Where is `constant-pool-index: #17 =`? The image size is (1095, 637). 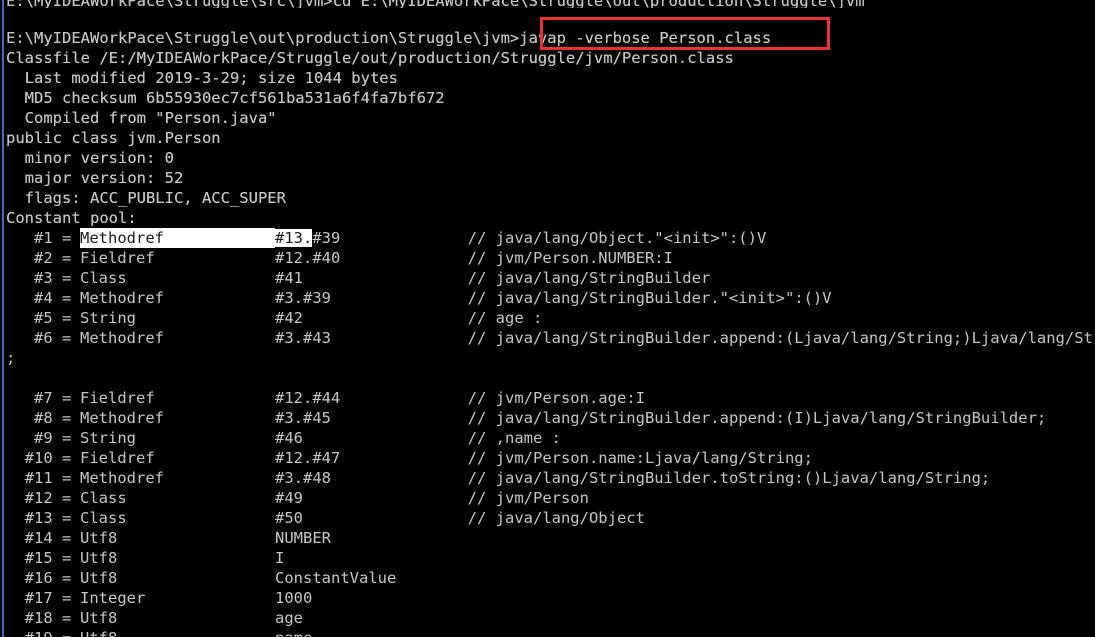 constant-pool-index: #17 = is located at coordinates (43, 598).